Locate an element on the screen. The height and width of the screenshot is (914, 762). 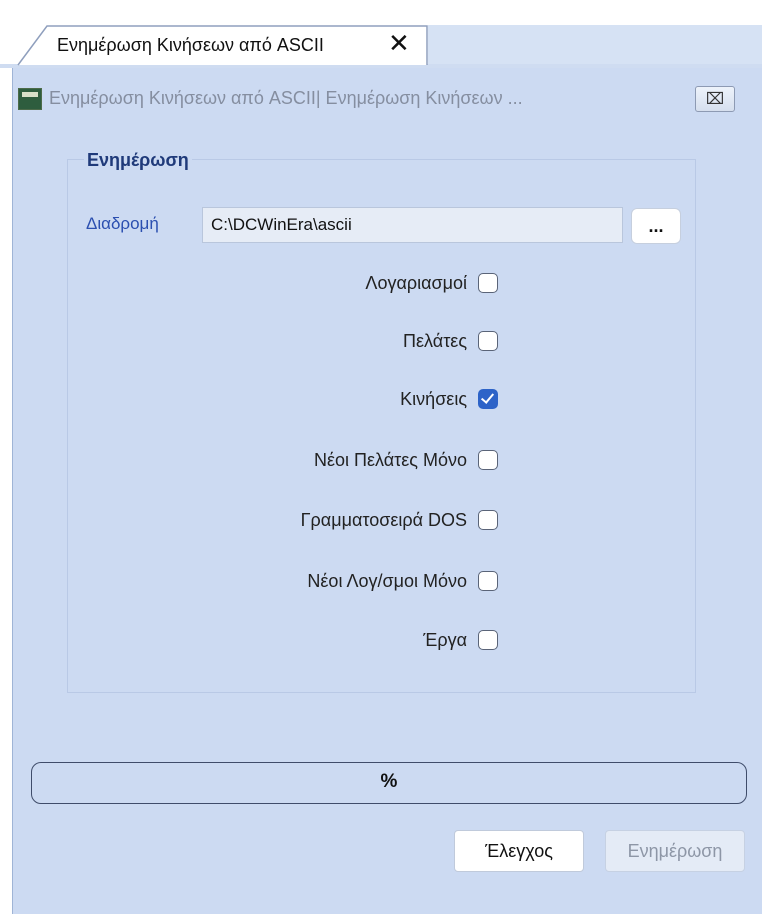
check-button: Έλεγχος is located at coordinates (519, 851).